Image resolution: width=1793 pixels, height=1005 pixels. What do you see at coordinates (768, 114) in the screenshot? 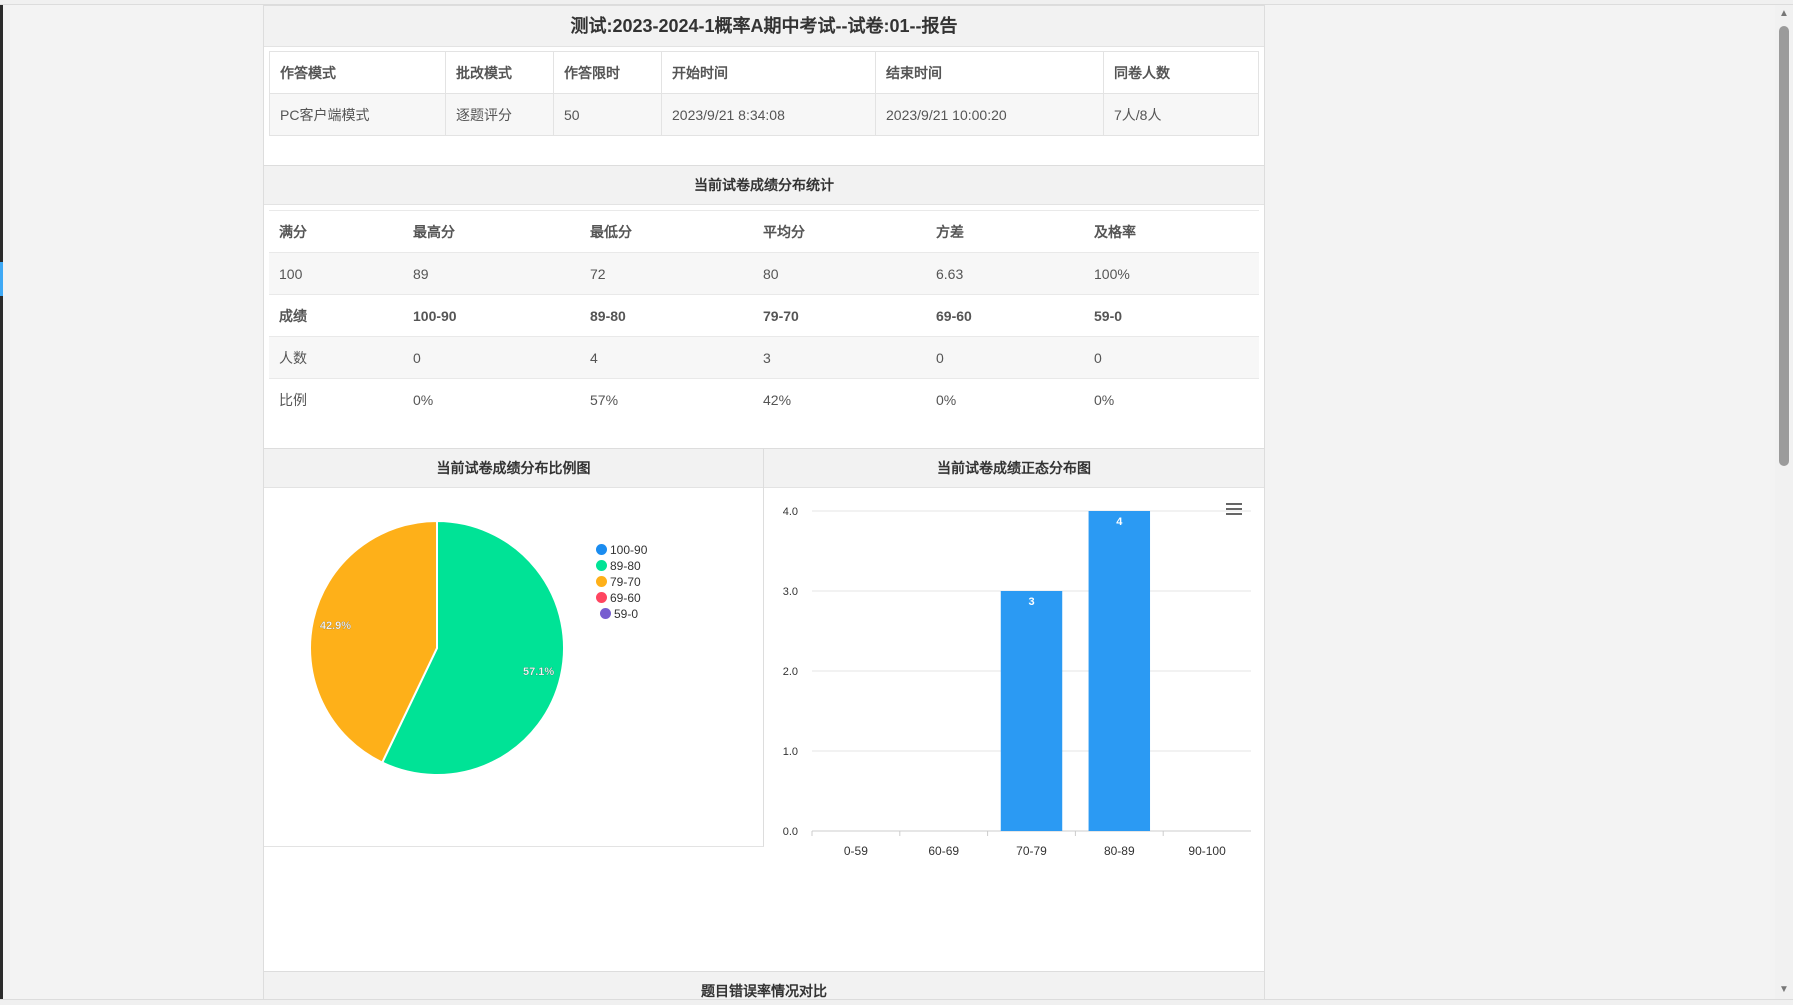
I see `info-cell: 2023/9/21 8:34:08` at bounding box center [768, 114].